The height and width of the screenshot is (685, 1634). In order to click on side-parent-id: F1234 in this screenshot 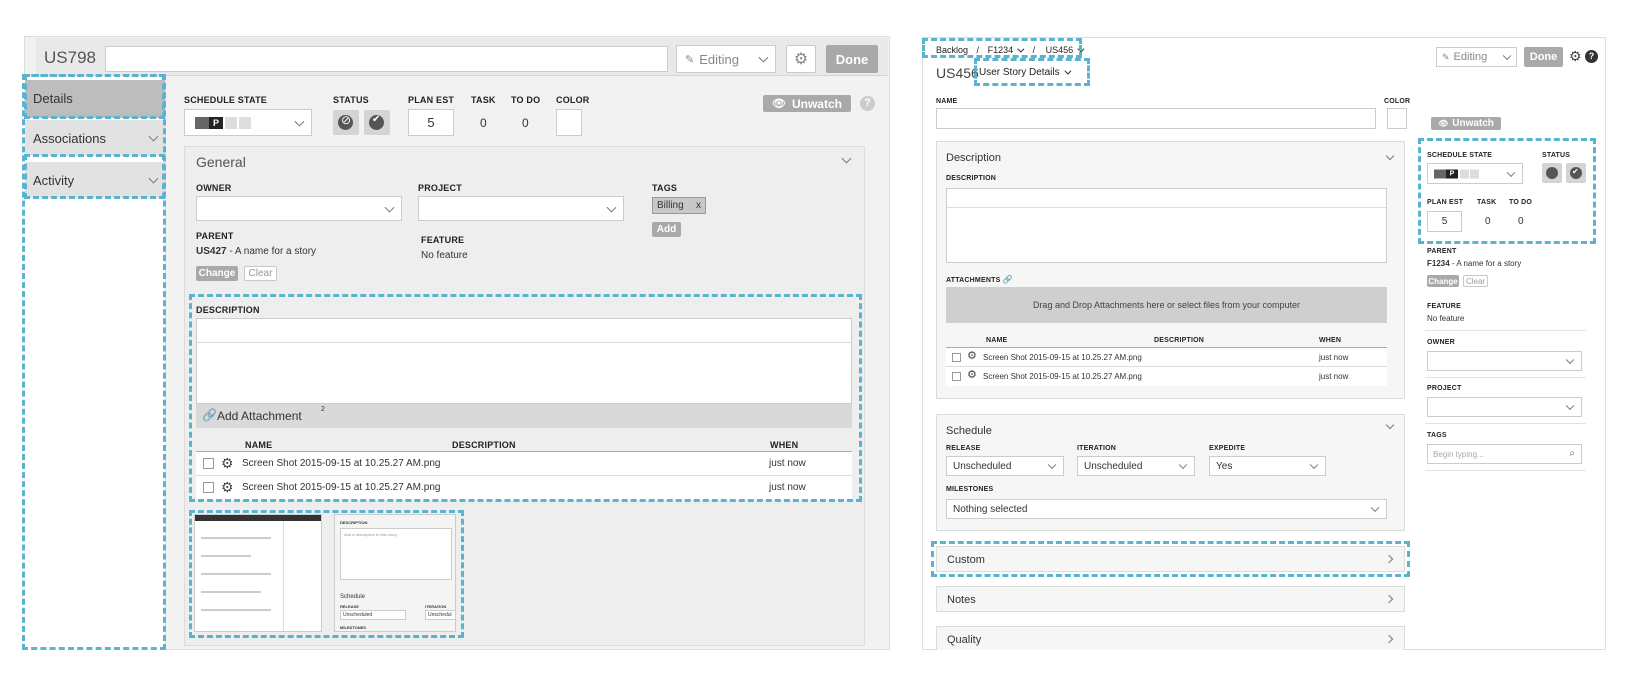, I will do `click(1438, 263)`.